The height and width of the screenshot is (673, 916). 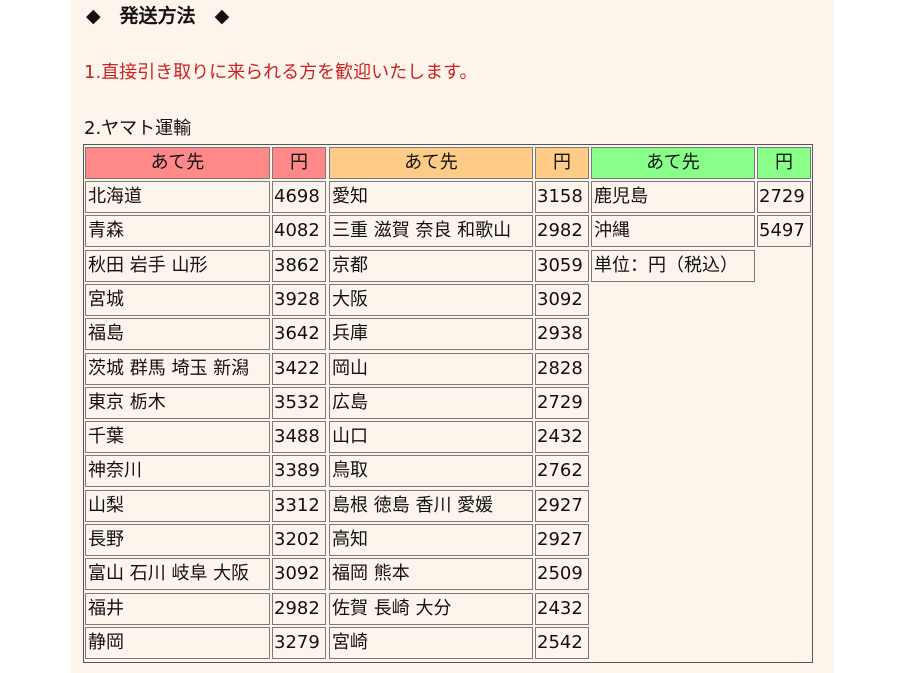 What do you see at coordinates (177, 471) in the screenshot?
I see `destination-cell: 神奈川` at bounding box center [177, 471].